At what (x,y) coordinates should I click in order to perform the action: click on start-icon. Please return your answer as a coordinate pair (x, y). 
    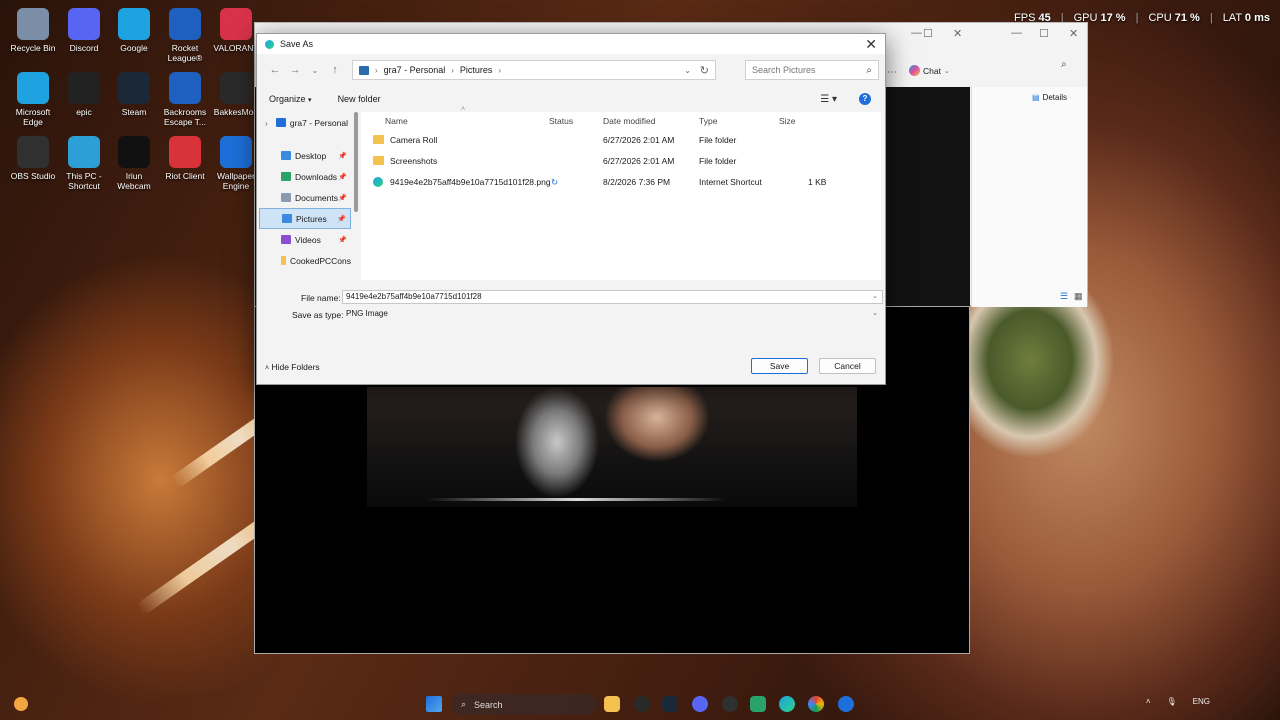
    Looking at the image, I should click on (434, 704).